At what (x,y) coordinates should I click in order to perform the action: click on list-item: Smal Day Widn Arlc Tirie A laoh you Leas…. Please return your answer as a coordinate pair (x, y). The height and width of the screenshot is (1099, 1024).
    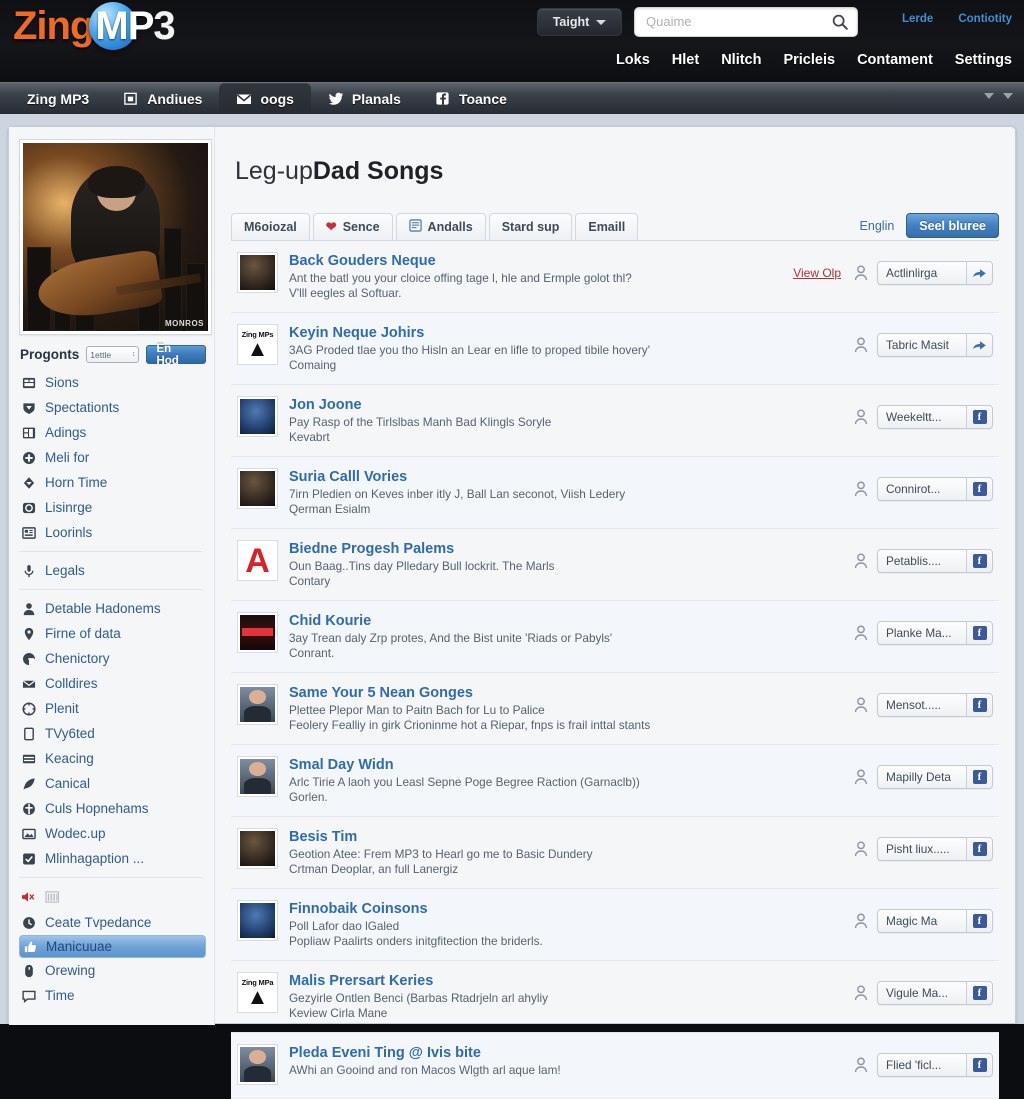
    Looking at the image, I should click on (615, 781).